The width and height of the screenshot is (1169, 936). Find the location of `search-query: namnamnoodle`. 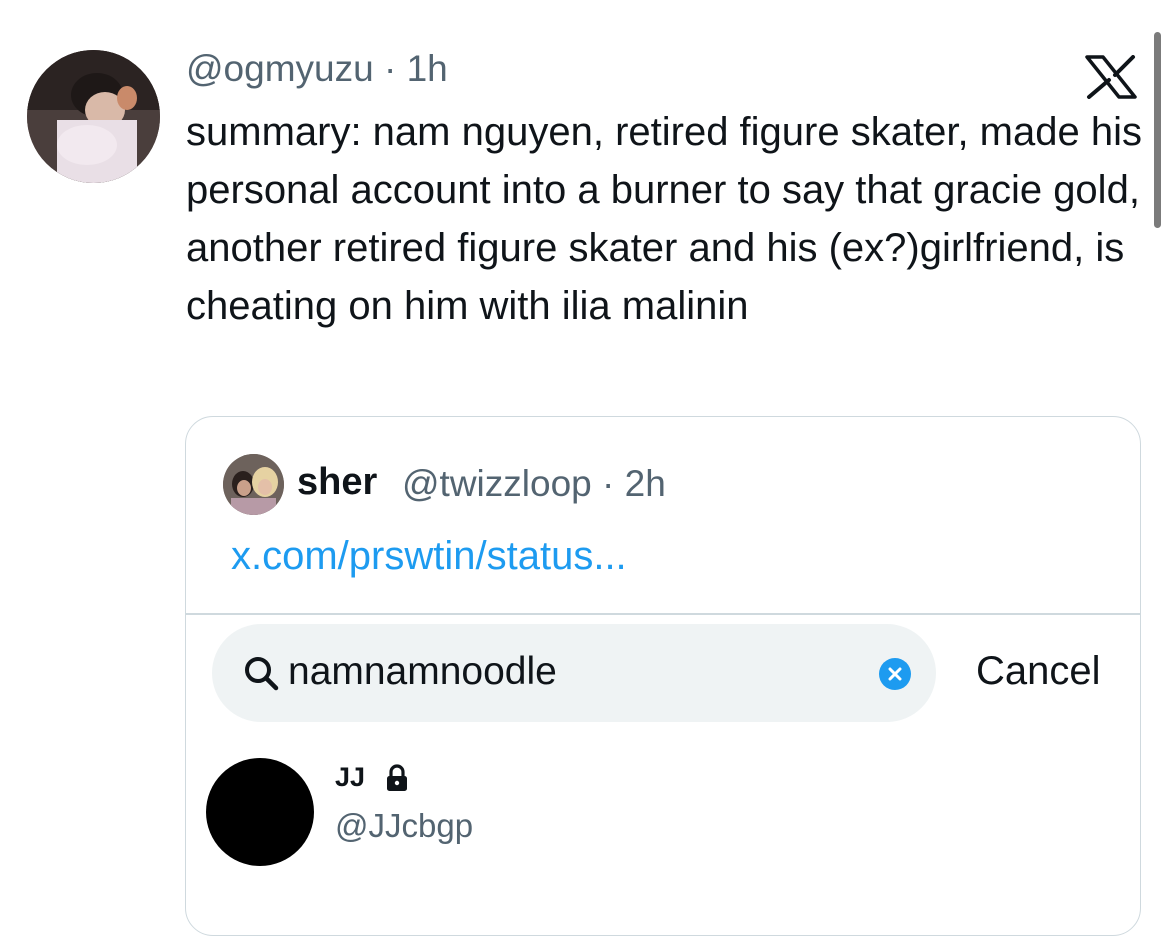

search-query: namnamnoodle is located at coordinates (422, 672).